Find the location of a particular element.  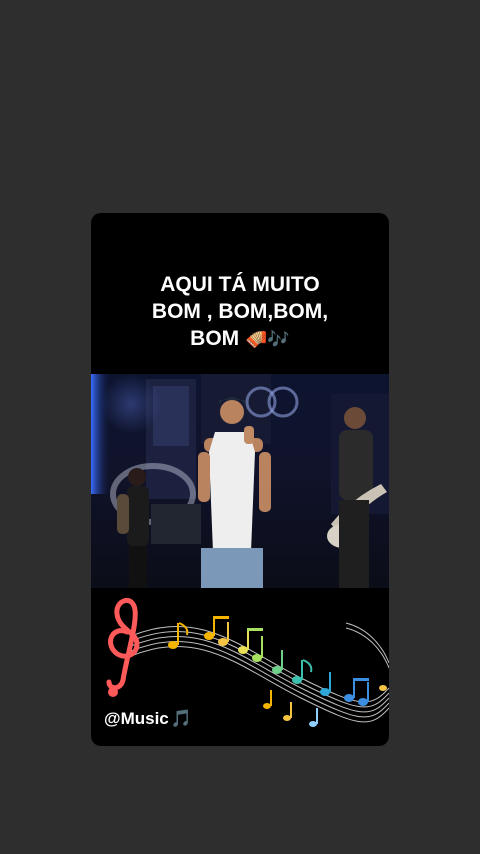

caption-text: AQUI TÁ MUITO BOM , BOM,BOM, BOM 🪗🎶 is located at coordinates (240, 312).